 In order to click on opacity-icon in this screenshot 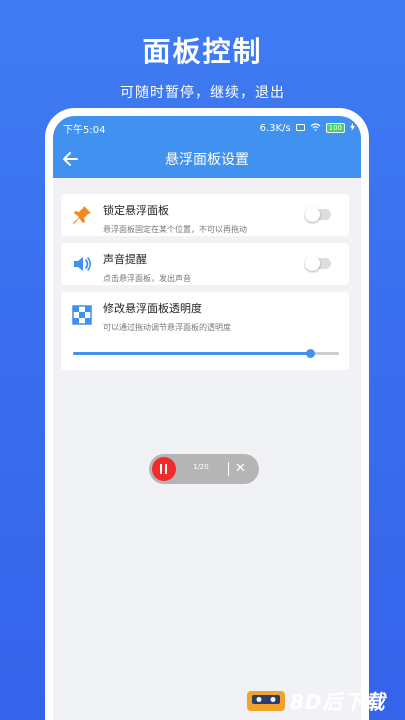, I will do `click(82, 315)`.